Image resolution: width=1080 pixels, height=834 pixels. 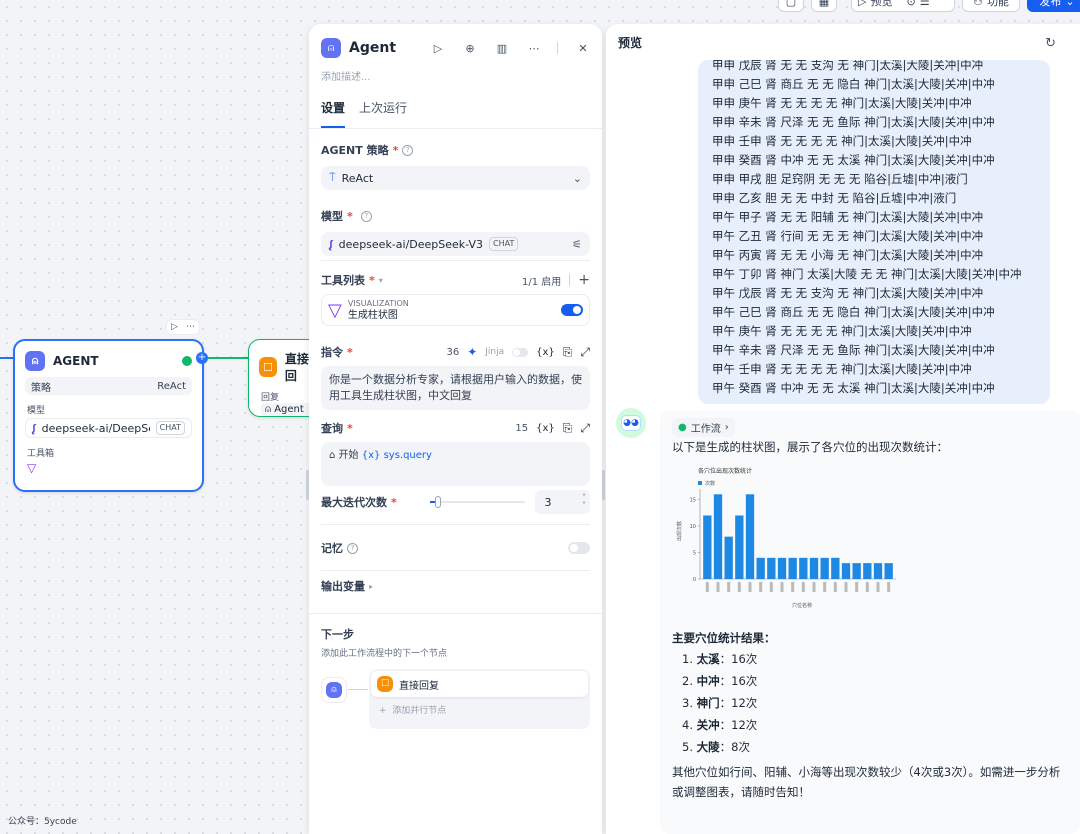 What do you see at coordinates (842, 141) in the screenshot?
I see `user-message-line: 甲申 壬申 肾 无 无 无 无 神门|太溪|大陵|关冲|中冲` at bounding box center [842, 141].